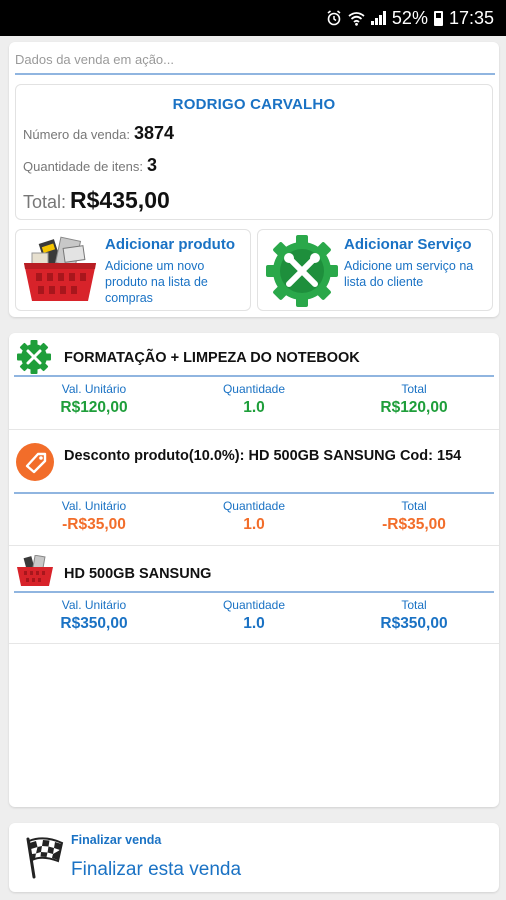  I want to click on battery-icon, so click(438, 18).